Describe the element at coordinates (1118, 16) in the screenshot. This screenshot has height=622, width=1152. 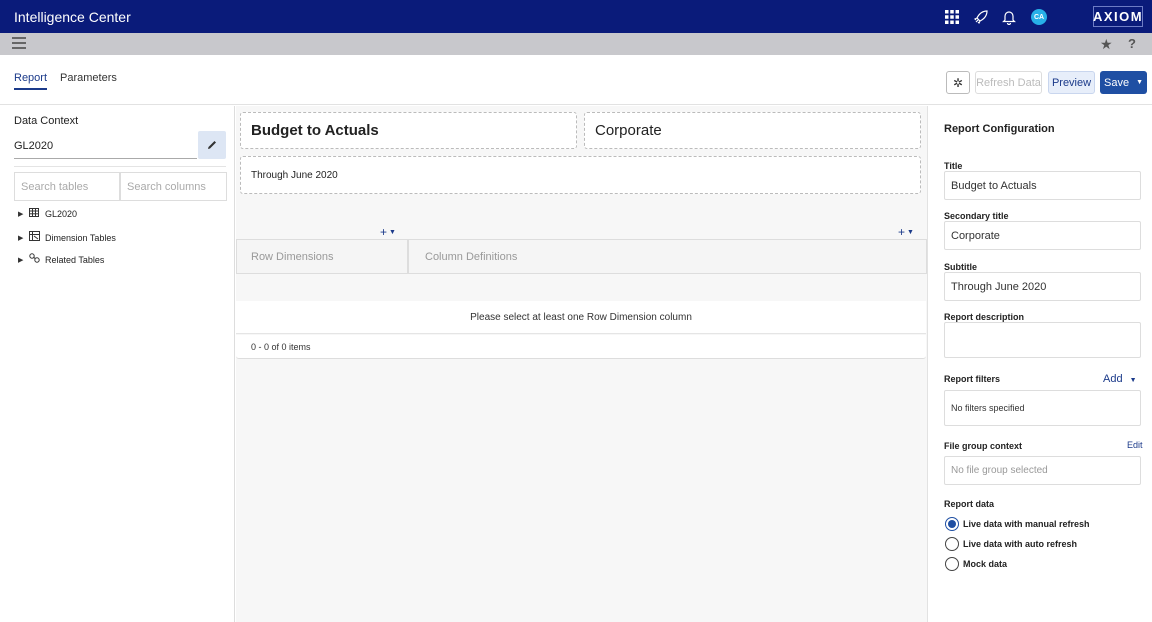
I see `brand-logo: AXIOM` at that location.